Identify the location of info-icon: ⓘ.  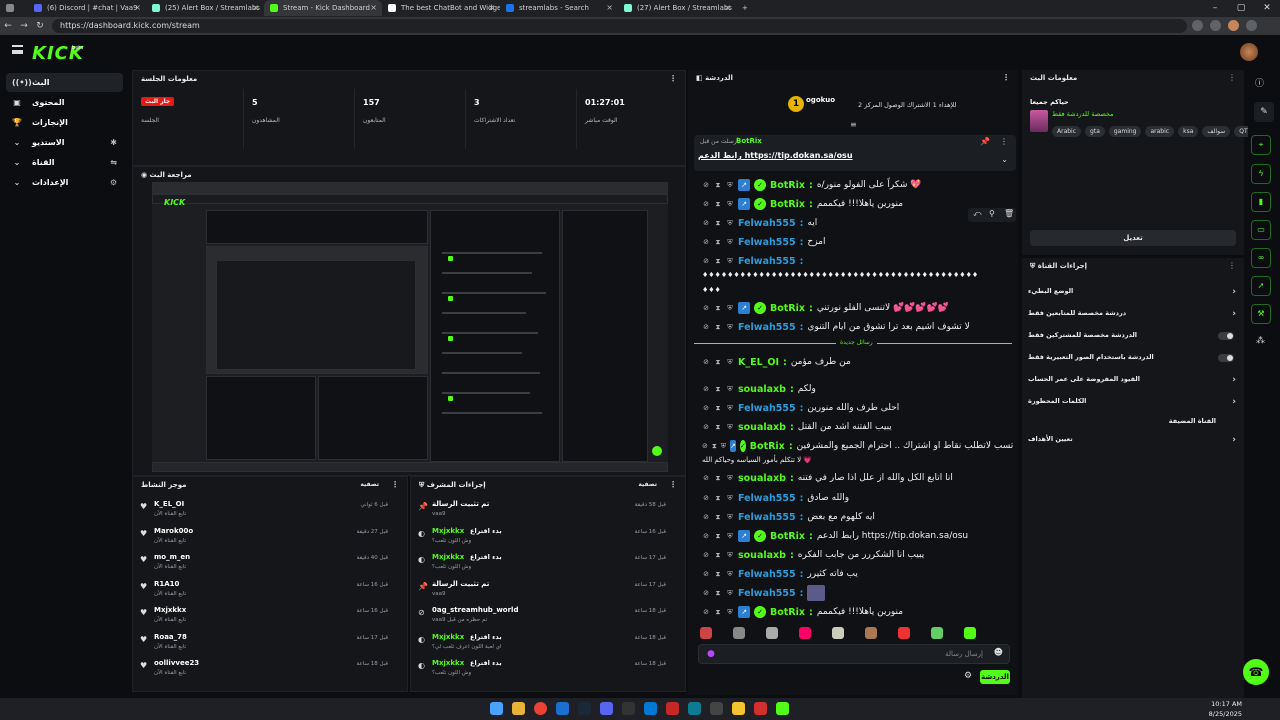
(1259, 82).